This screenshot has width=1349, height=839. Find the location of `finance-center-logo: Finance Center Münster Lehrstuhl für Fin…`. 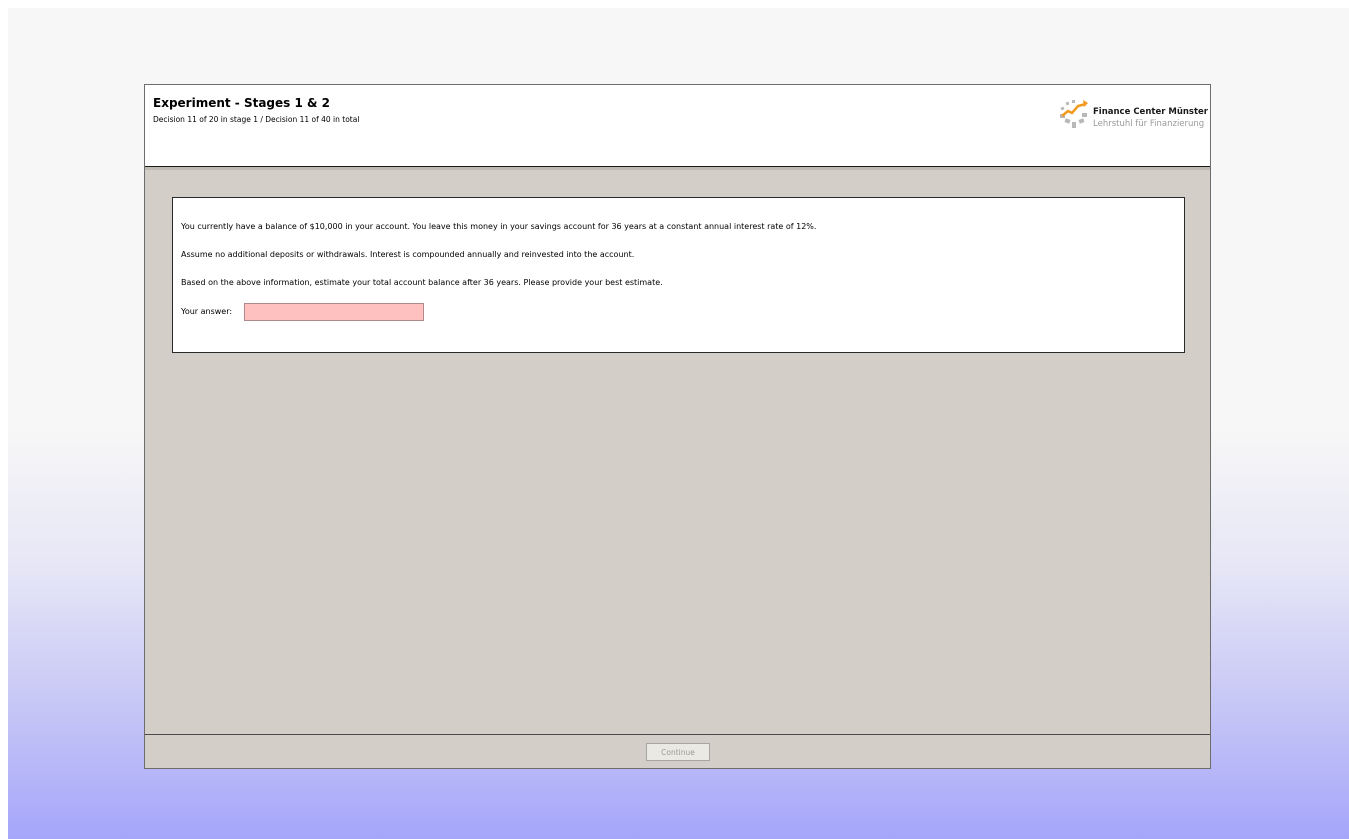

finance-center-logo: Finance Center Münster Lehrstuhl für Fin… is located at coordinates (1131, 115).